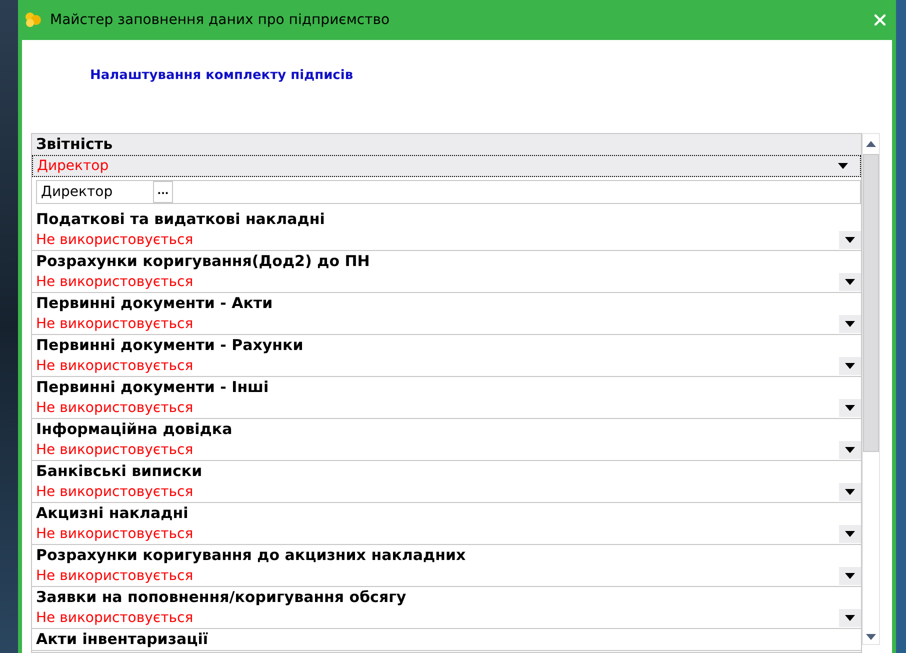  I want to click on group-title: Банківські виписки, so click(119, 471).